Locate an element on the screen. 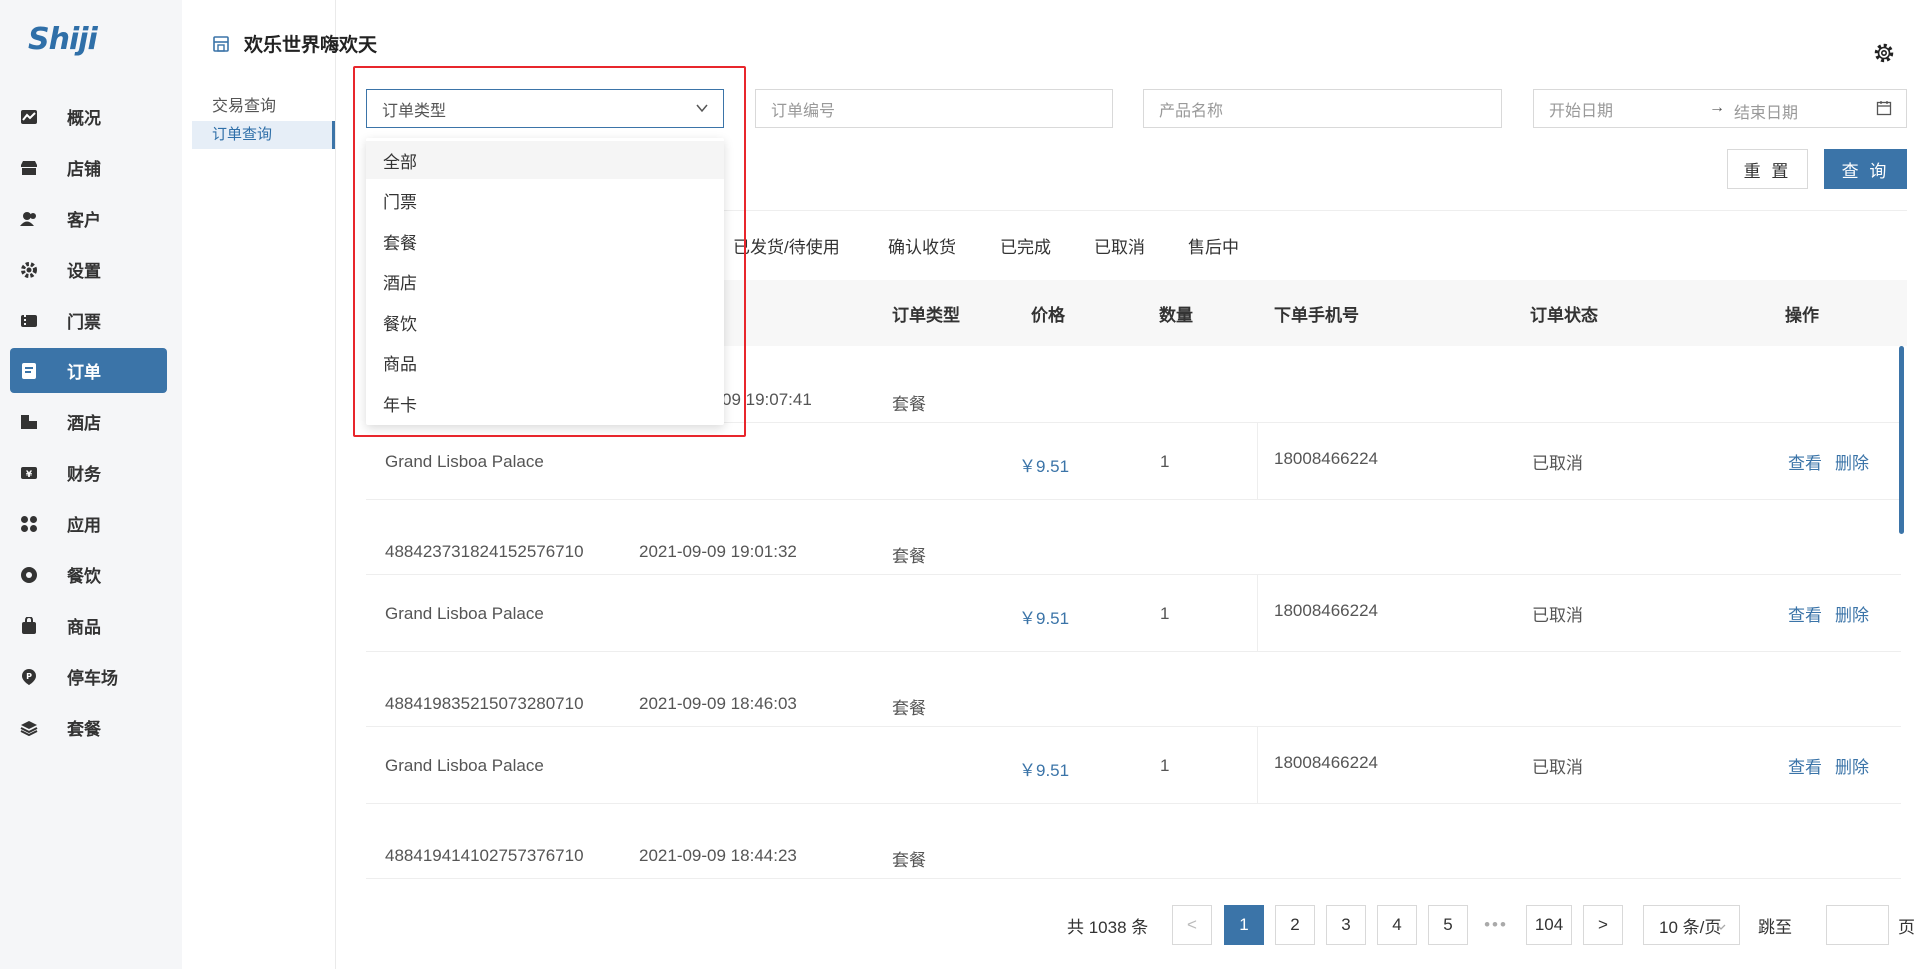  tab-completed: 已完成 is located at coordinates (1025, 245).